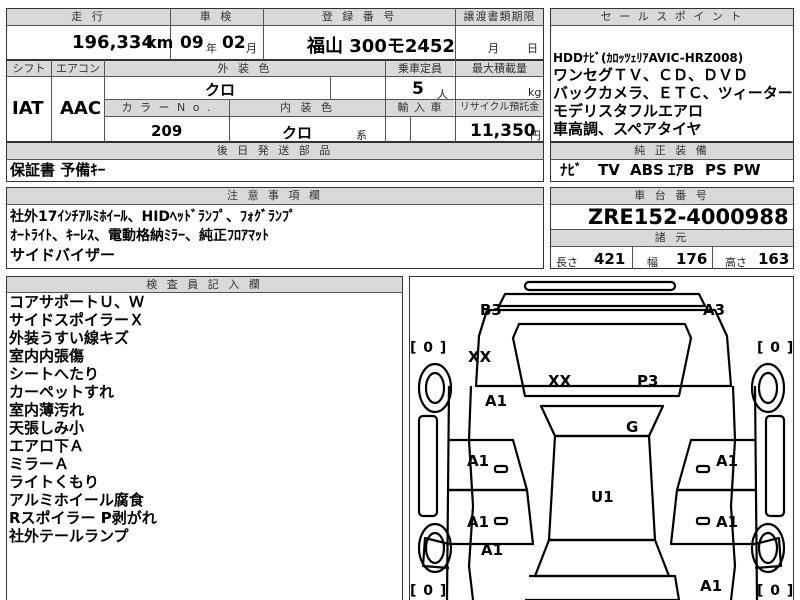  What do you see at coordinates (381, 46) in the screenshot?
I see `registration-value: 福山 300モ2452` at bounding box center [381, 46].